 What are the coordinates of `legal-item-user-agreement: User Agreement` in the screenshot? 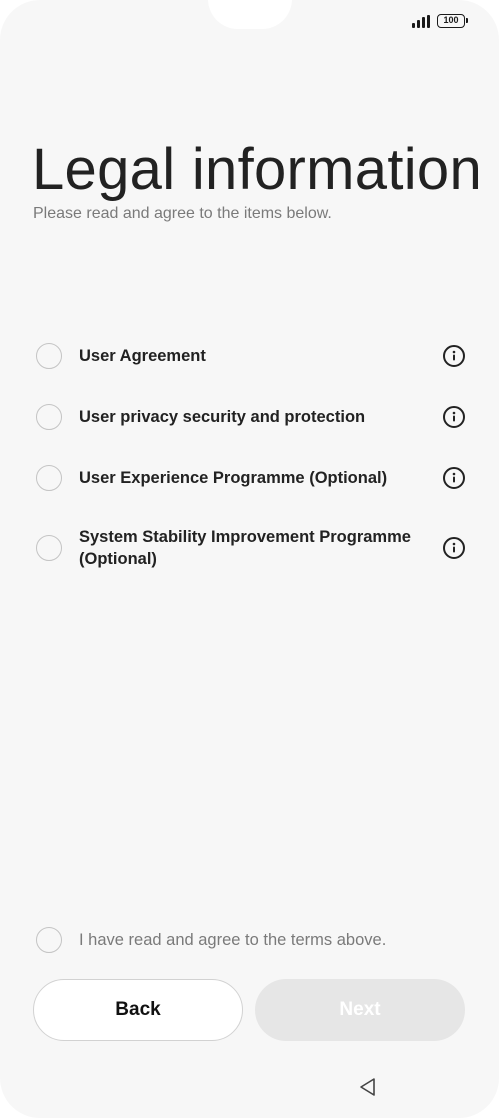 It's located at (250, 355).